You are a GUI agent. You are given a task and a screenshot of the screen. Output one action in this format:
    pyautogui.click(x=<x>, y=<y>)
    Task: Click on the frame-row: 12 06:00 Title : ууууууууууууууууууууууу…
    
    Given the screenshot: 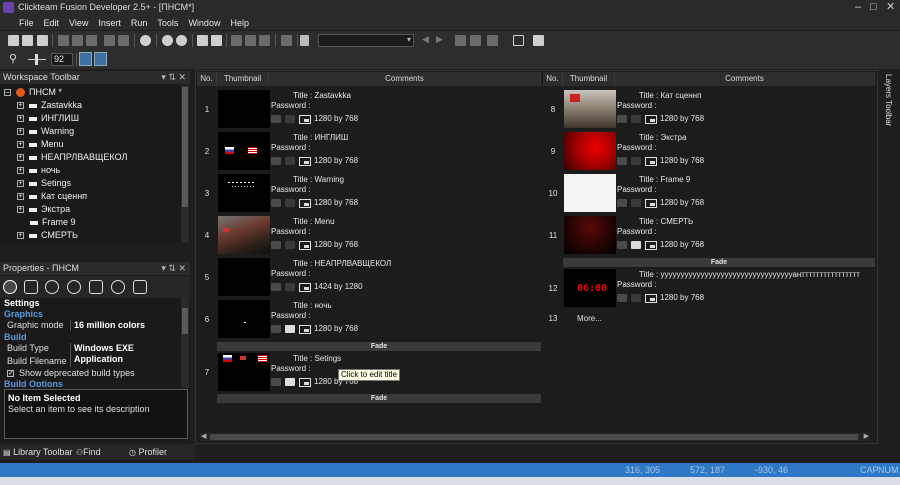 What is the action you would take?
    pyautogui.click(x=709, y=289)
    